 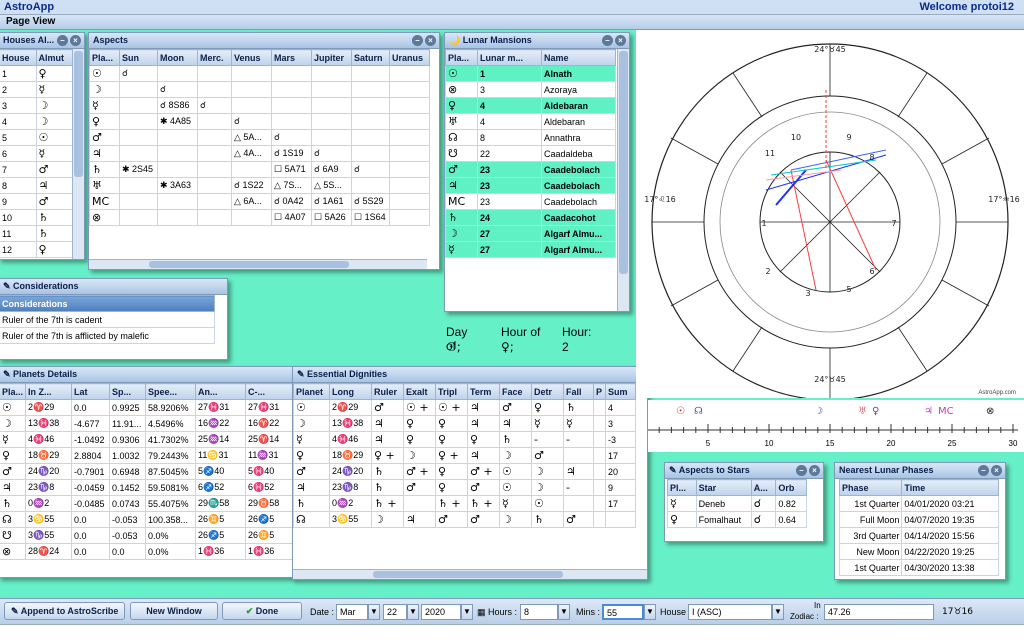 I want to click on table-row: ⊗ 28♈24 0.0 0.0 0.0% 1♓36 1♓36, so click(x=146, y=551).